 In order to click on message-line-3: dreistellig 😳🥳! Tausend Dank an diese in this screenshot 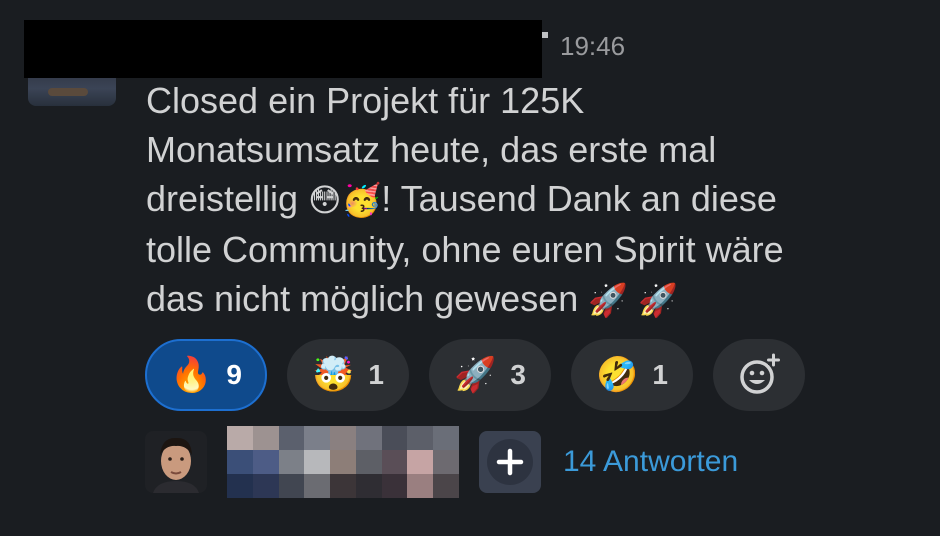, I will do `click(526, 199)`.